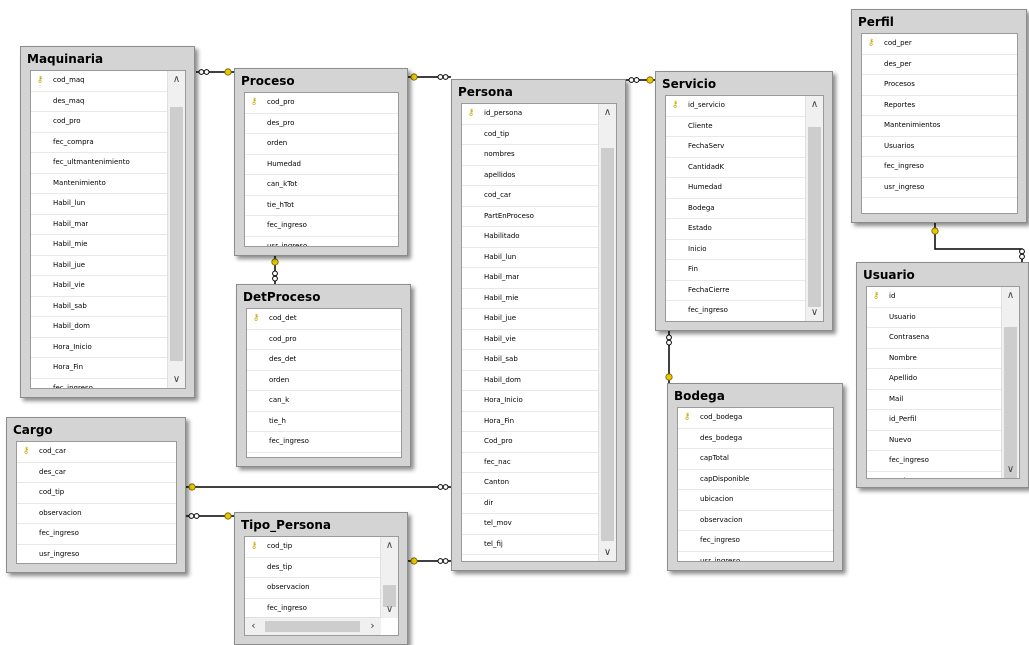 This screenshot has width=1029, height=645. What do you see at coordinates (530, 299) in the screenshot?
I see `column-row: Habil_mie` at bounding box center [530, 299].